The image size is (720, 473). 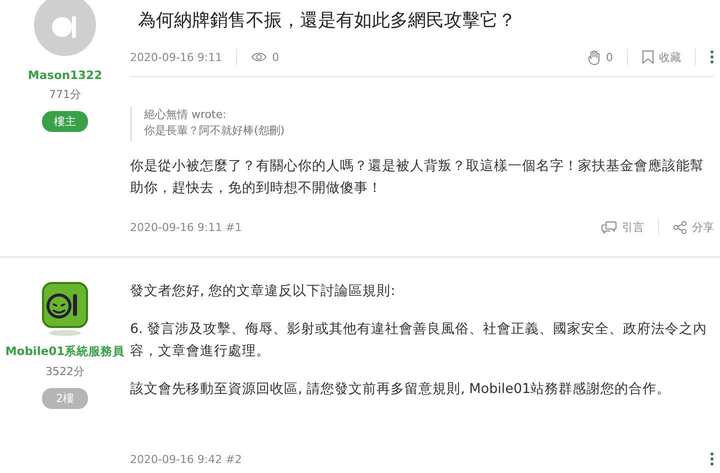 I want to click on post-action-link: 分享, so click(x=693, y=227).